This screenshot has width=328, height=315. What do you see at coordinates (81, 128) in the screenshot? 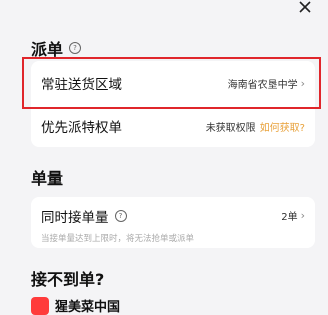
I see `priority-label: 优先派特权单` at bounding box center [81, 128].